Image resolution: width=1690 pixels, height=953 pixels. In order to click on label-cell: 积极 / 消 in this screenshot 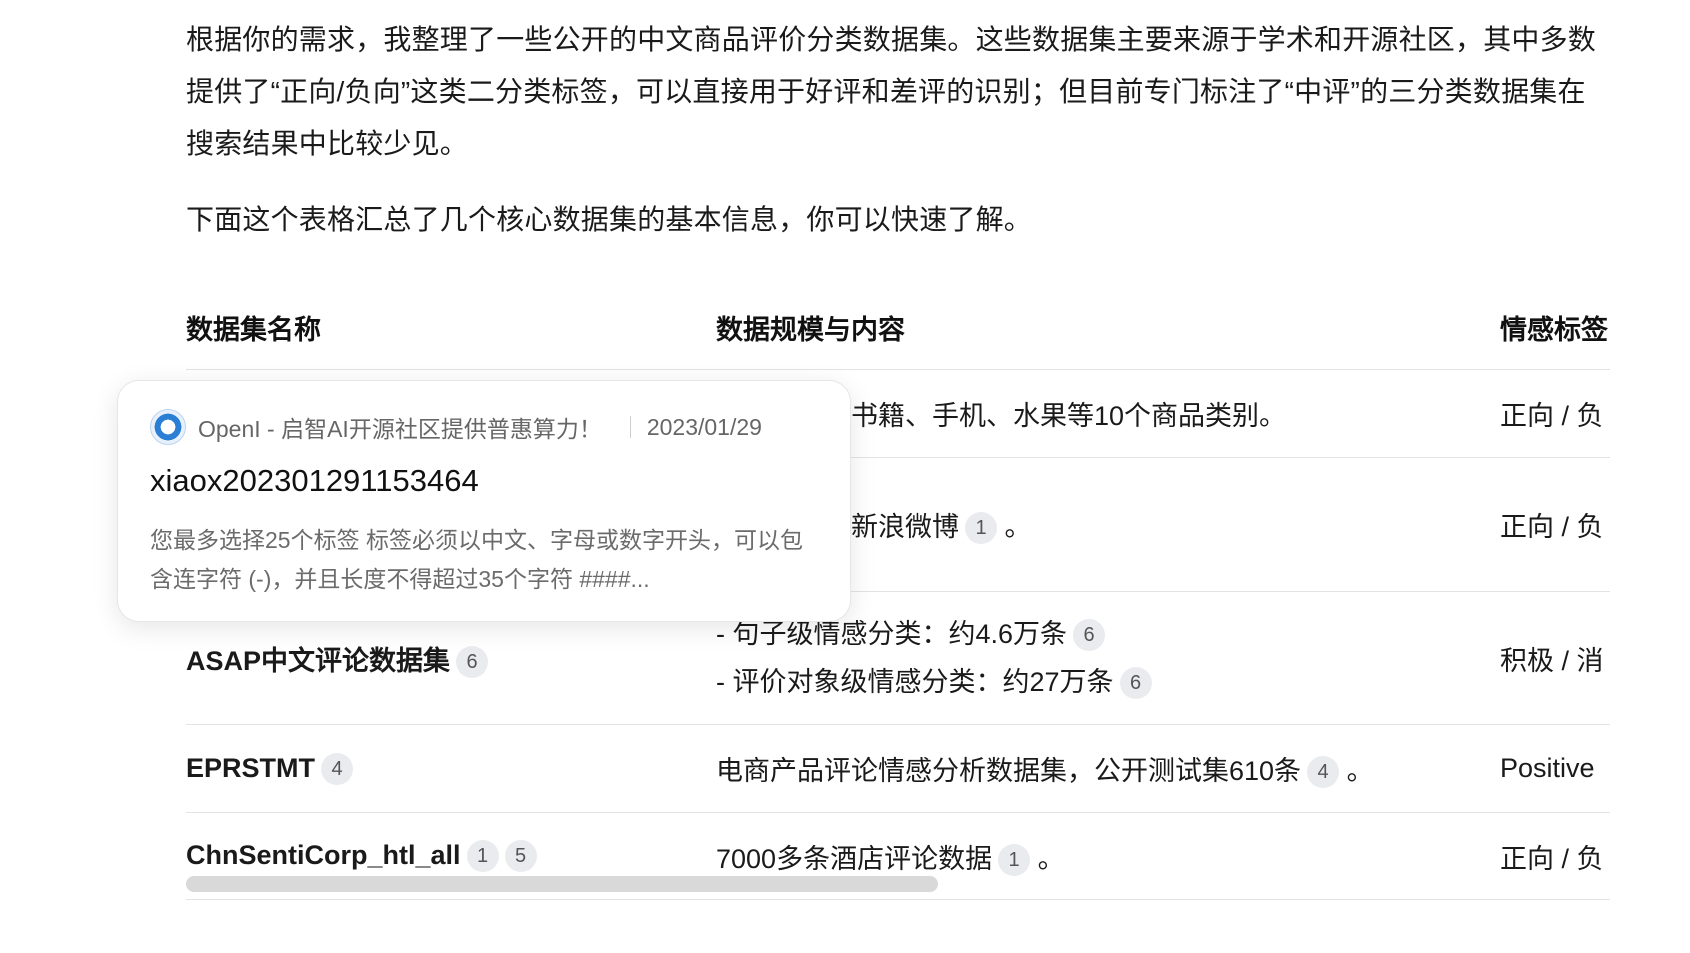, I will do `click(1555, 658)`.